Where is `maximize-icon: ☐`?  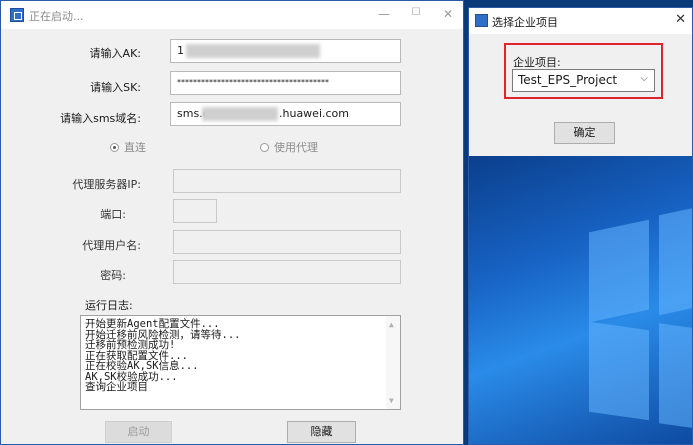 maximize-icon: ☐ is located at coordinates (416, 12).